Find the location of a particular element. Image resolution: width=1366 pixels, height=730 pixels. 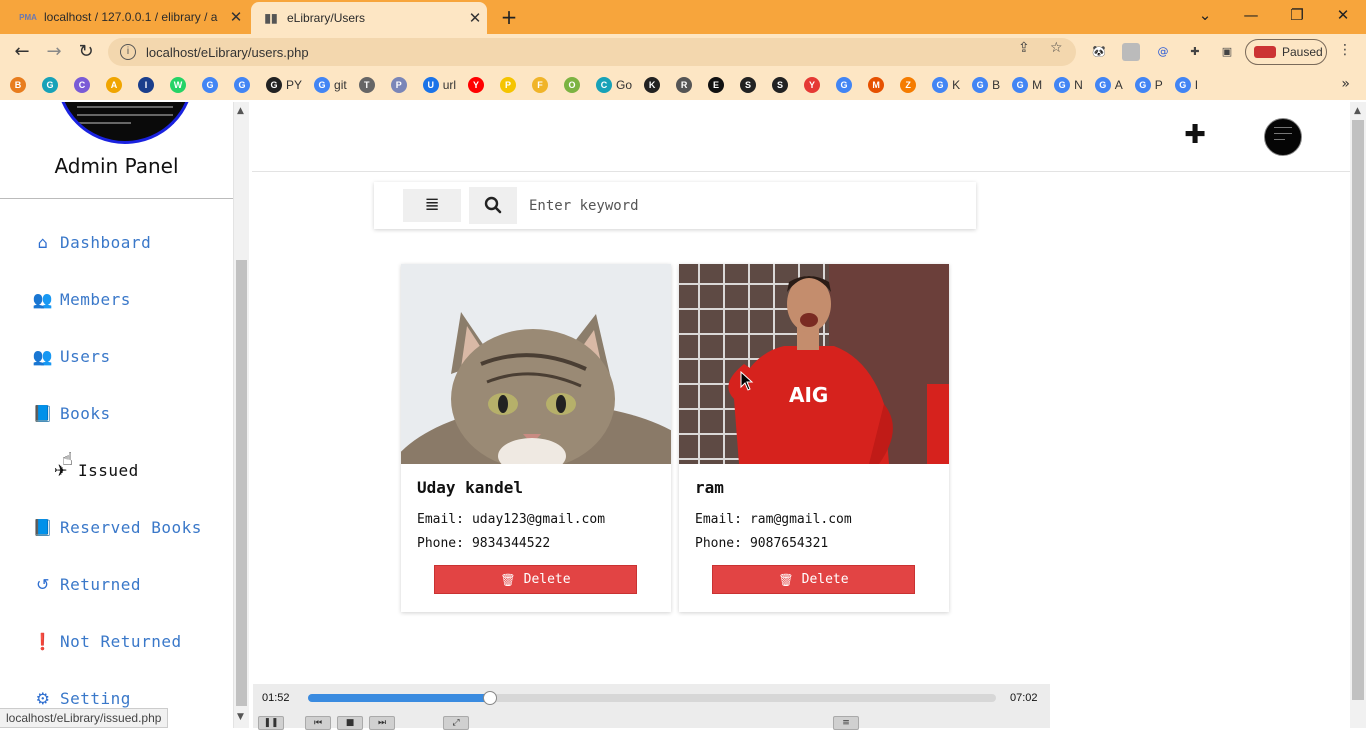

user-avatar is located at coordinates (1283, 137).